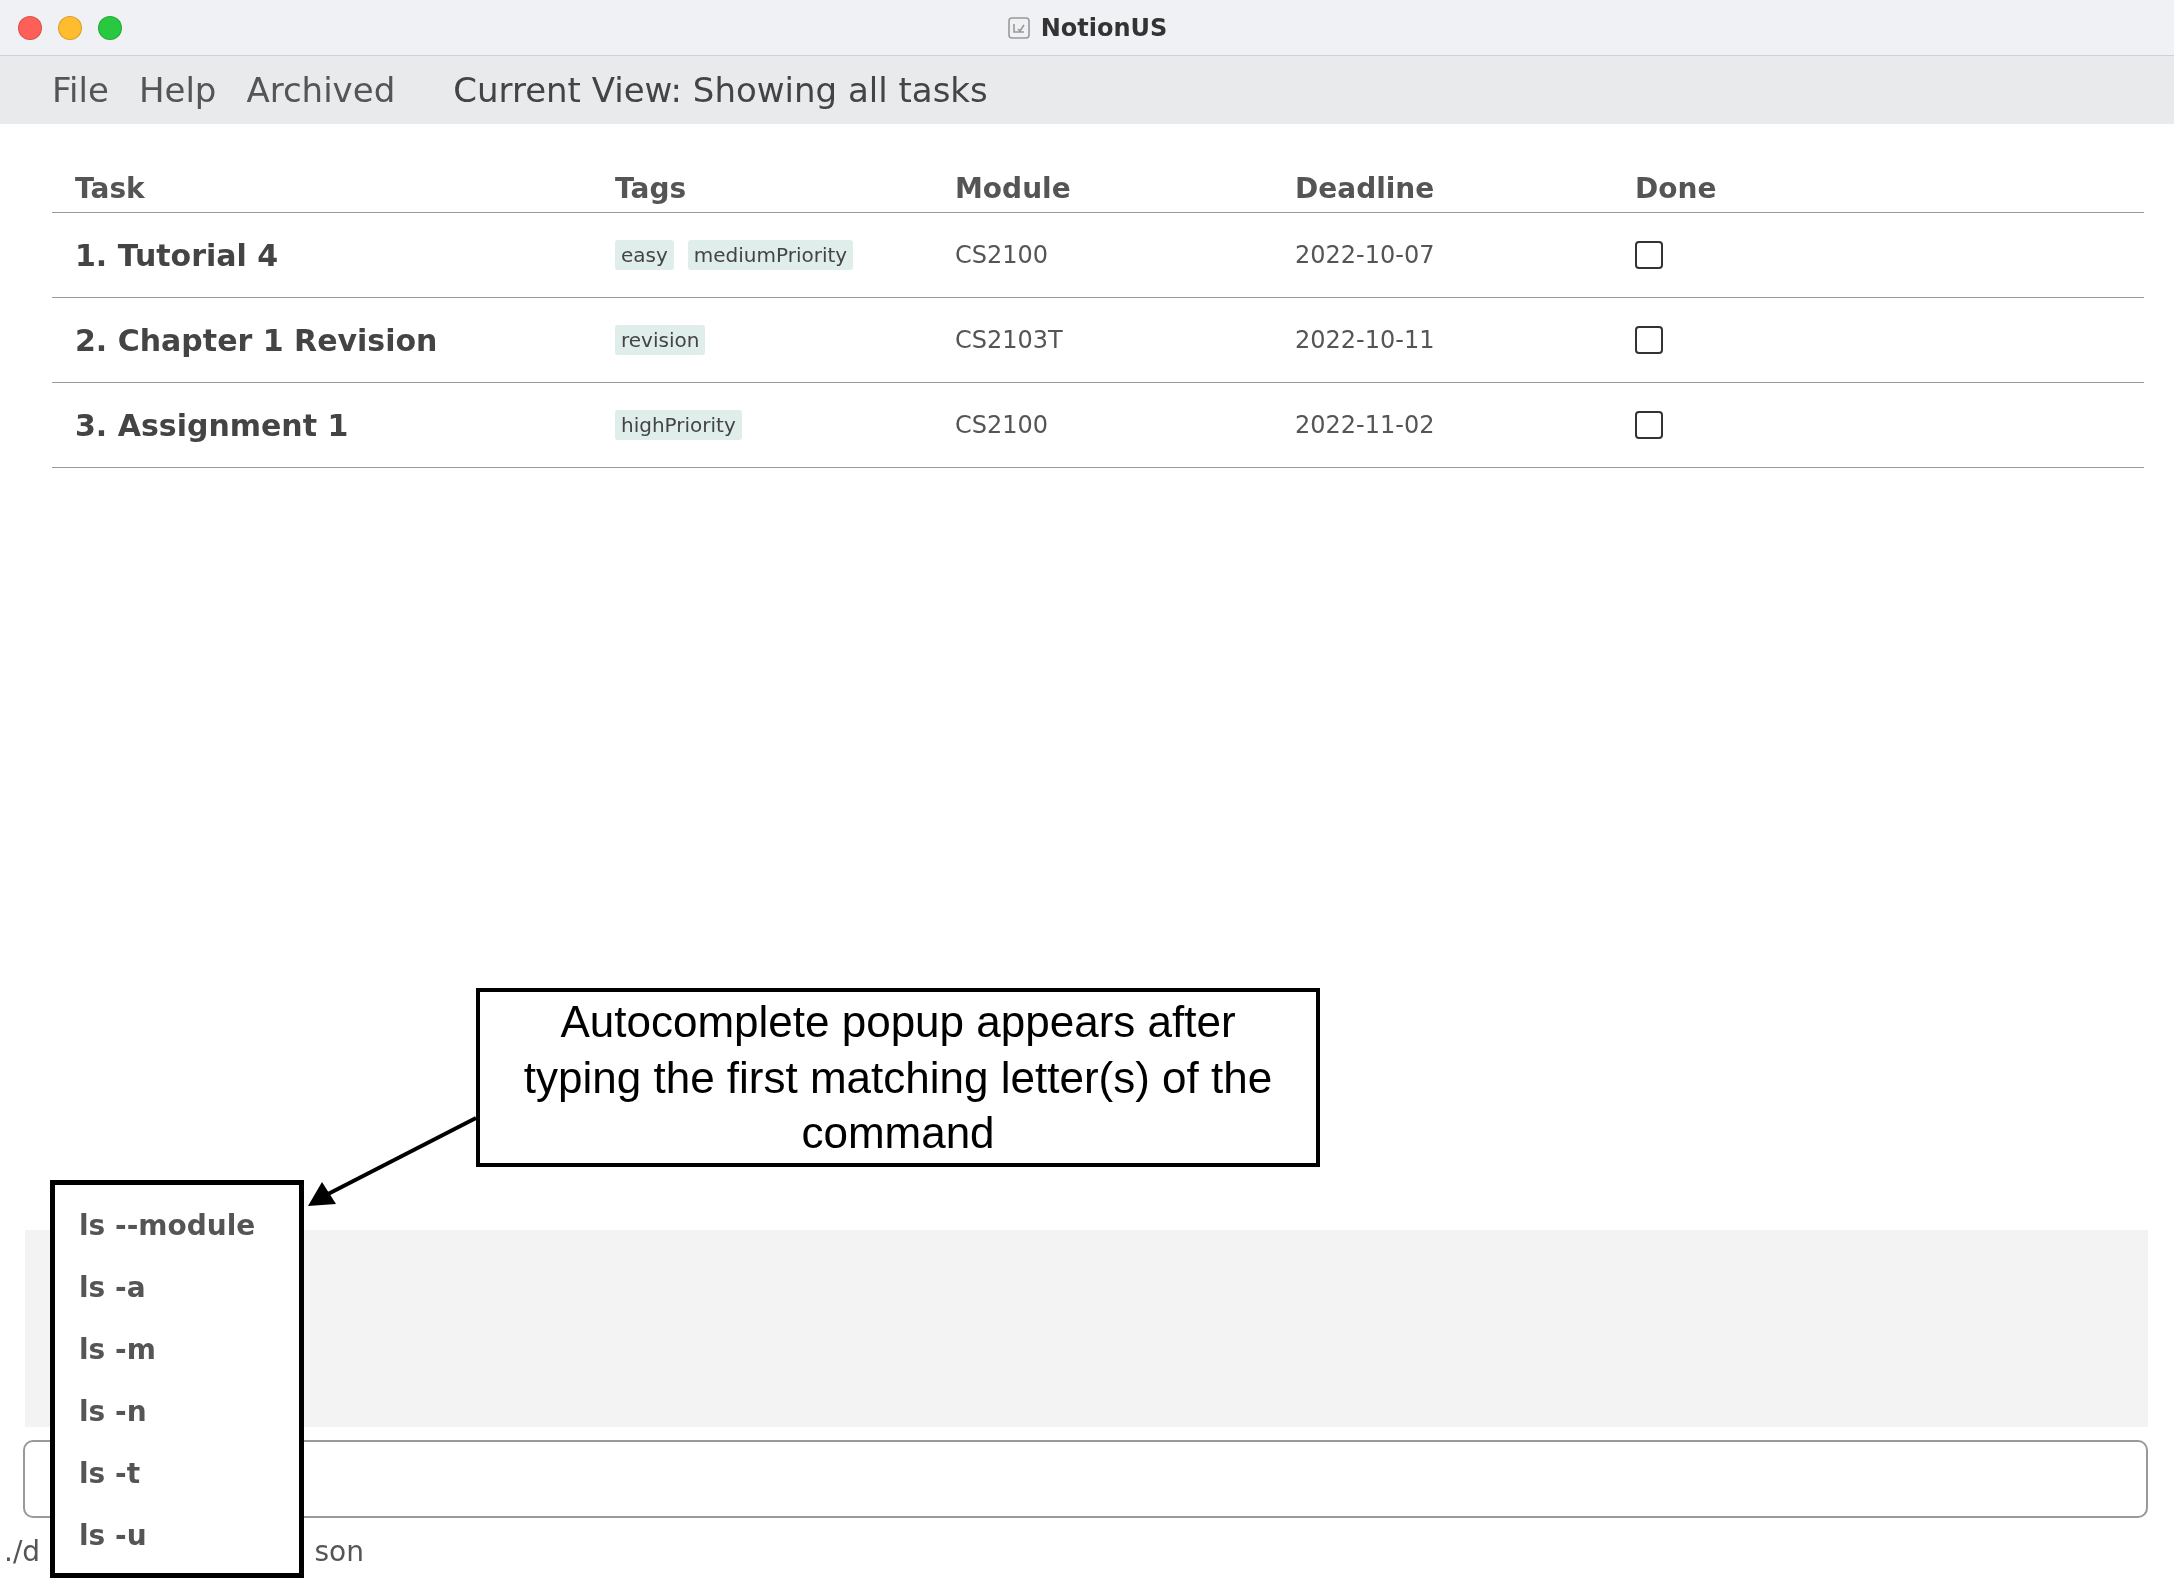 Image resolution: width=2174 pixels, height=1584 pixels. I want to click on task-name: 3. Assignment 1, so click(212, 425).